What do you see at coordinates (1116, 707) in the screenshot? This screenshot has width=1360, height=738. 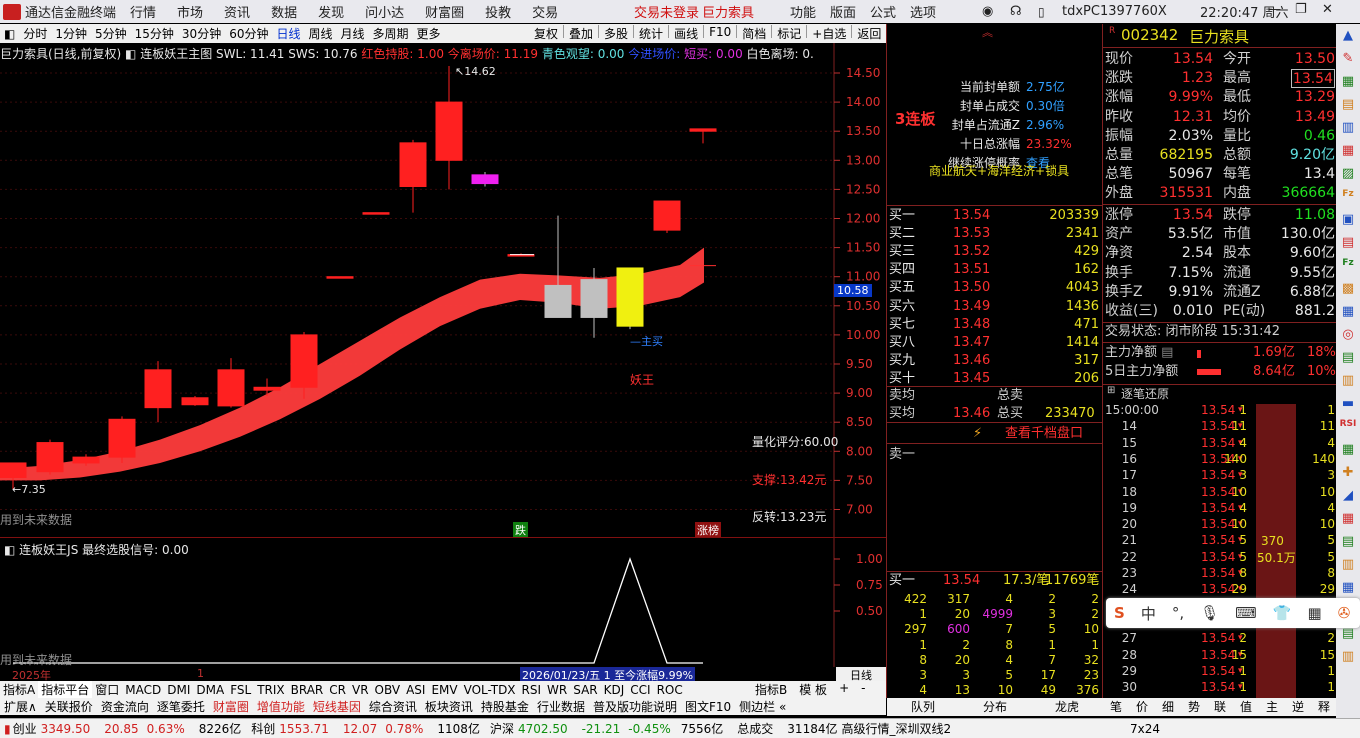 I see `right-tab-0: 笔` at bounding box center [1116, 707].